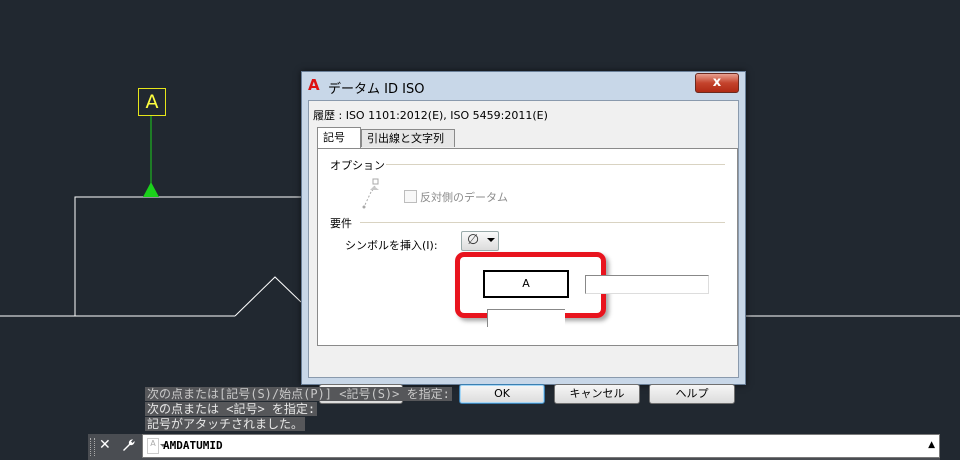 This screenshot has height=460, width=960. I want to click on close-button: x, so click(717, 83).